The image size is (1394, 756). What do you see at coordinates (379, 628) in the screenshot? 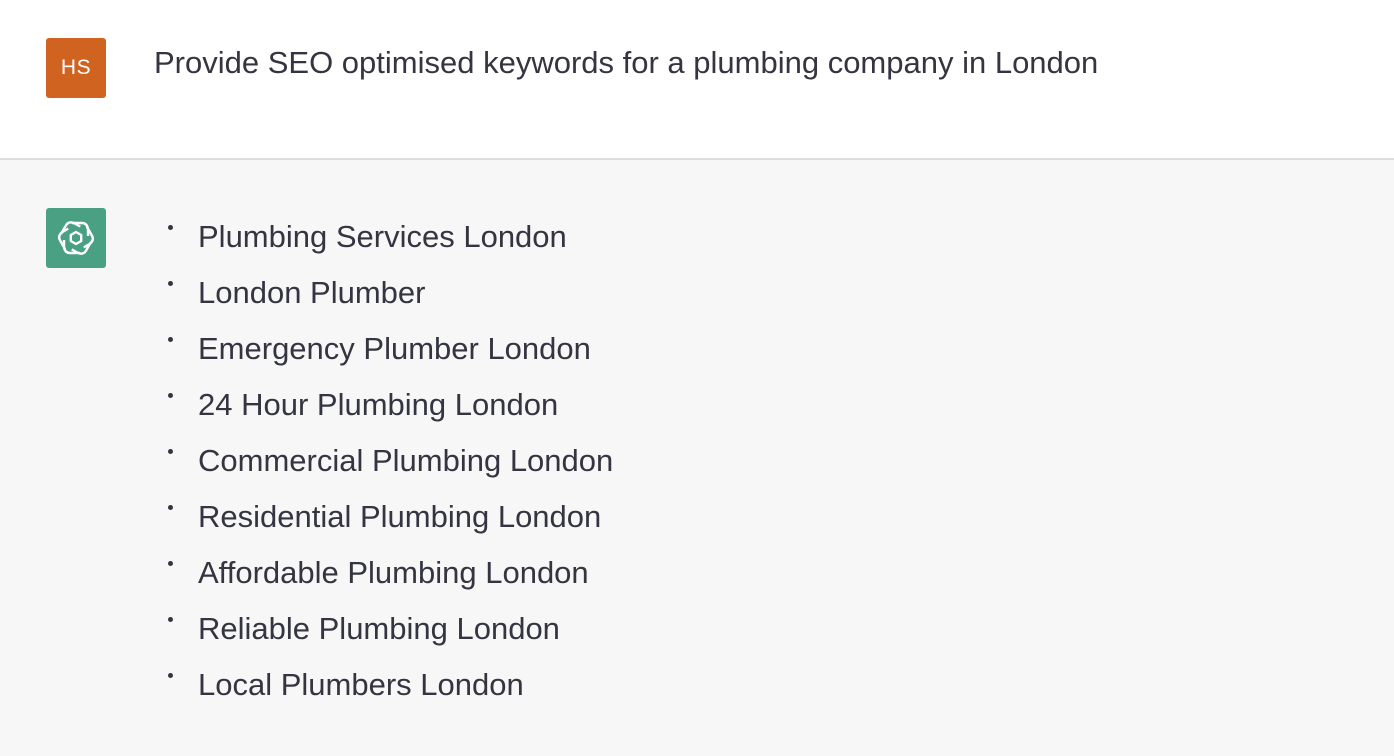
I see `keyword-text: Reliable Plumbing London` at bounding box center [379, 628].